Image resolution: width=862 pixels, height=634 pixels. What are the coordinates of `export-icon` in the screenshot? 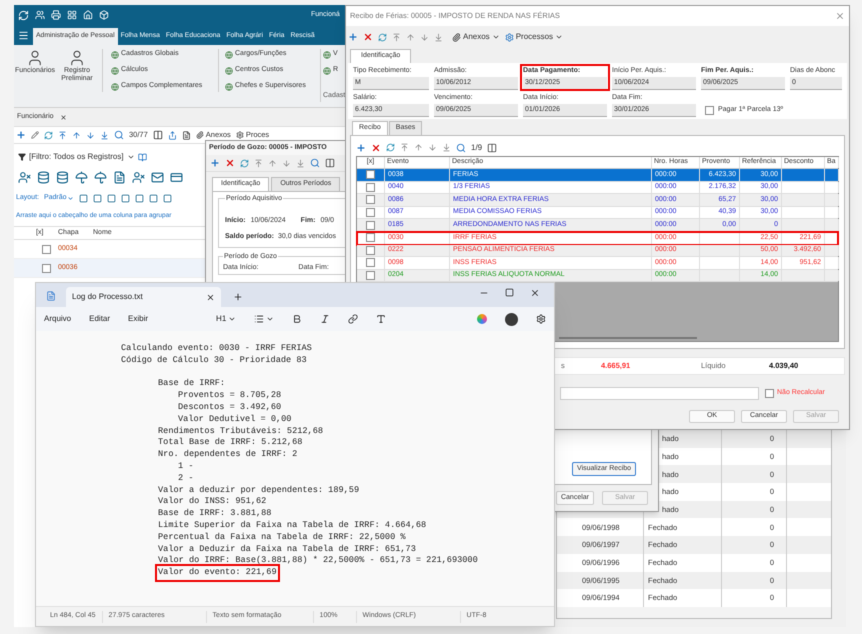 It's located at (172, 135).